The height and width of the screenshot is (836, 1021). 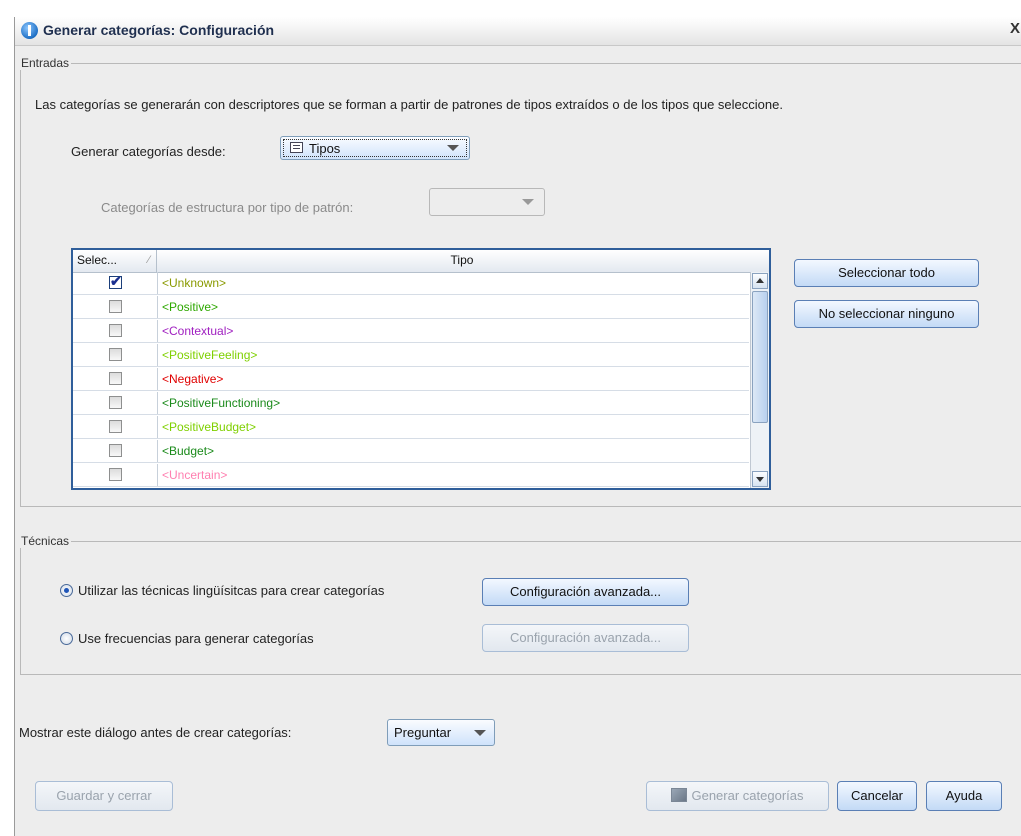 I want to click on type-cell: <Negative>, so click(x=190, y=379).